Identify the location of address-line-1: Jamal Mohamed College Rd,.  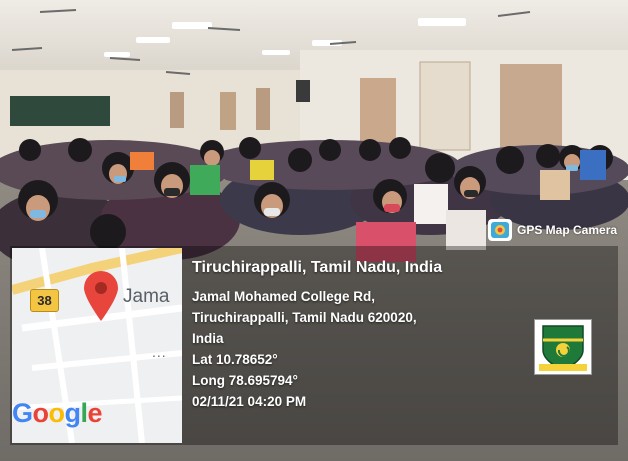
(284, 296).